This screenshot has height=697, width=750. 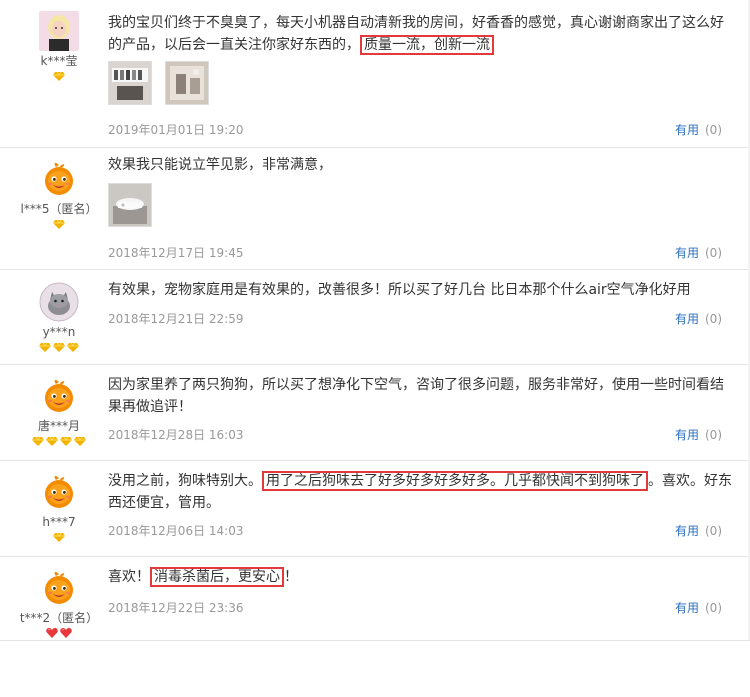 I want to click on review-content: 效果我只能说立竿见影，非常满意，, so click(x=421, y=190).